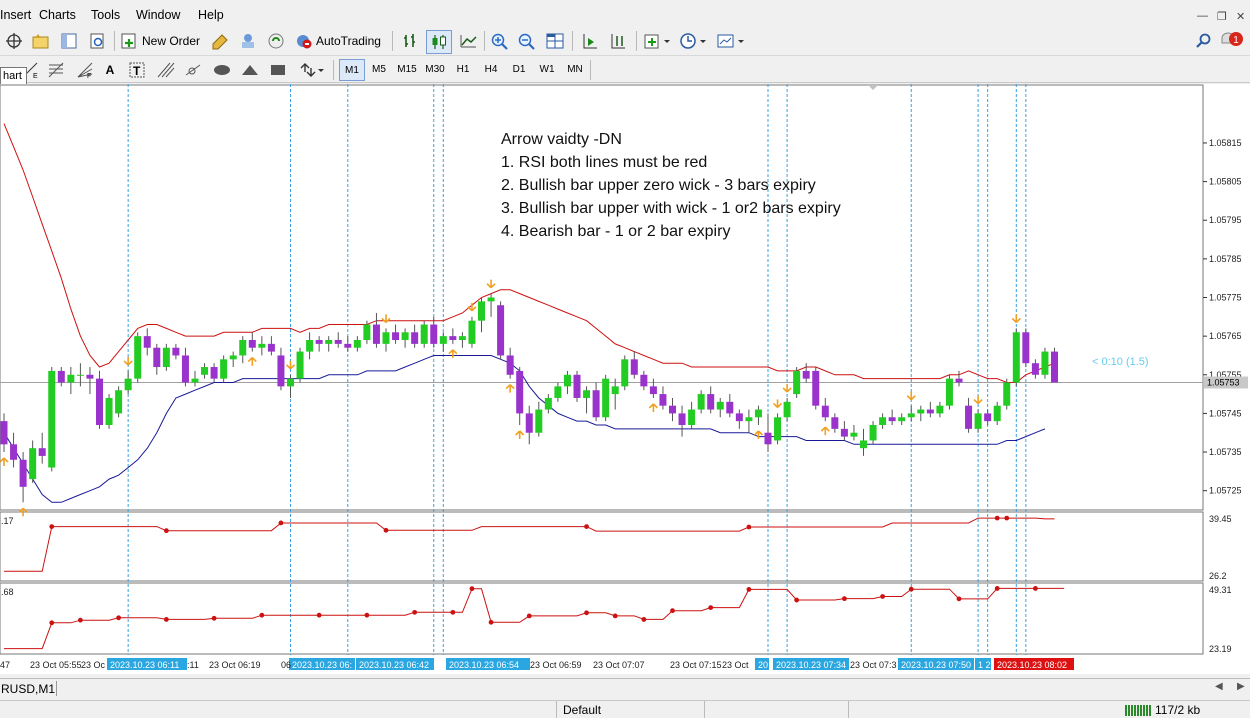 Image resolution: width=1250 pixels, height=718 pixels. I want to click on scroll-right-icon: ▶, so click(1241, 686).